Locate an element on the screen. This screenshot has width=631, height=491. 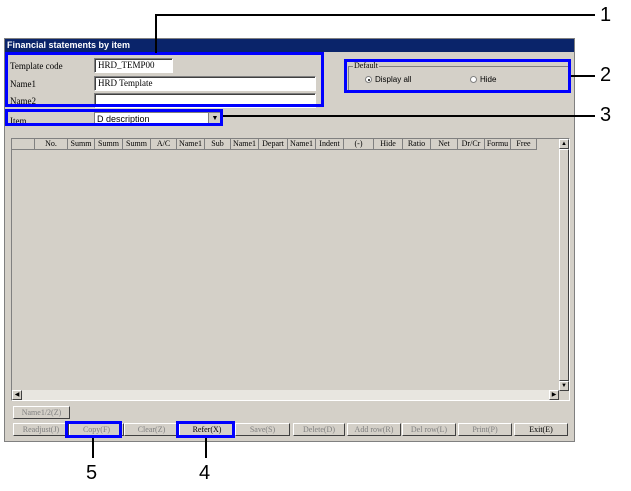
scroll-right-icon: ▶ is located at coordinates (554, 395).